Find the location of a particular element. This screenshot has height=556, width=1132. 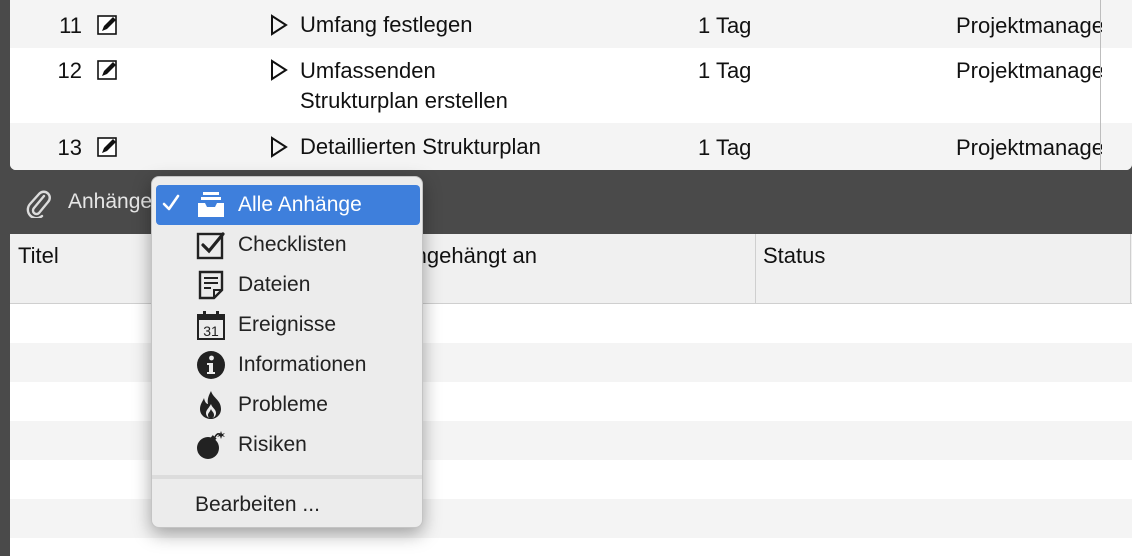

menu-item-label: Dateien is located at coordinates (274, 284).